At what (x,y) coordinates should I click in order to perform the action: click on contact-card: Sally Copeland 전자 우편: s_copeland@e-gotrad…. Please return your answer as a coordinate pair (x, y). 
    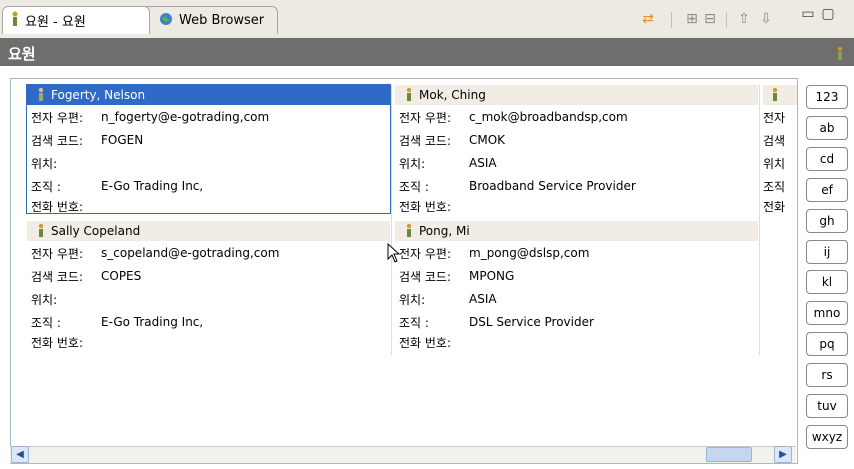
    Looking at the image, I should click on (209, 285).